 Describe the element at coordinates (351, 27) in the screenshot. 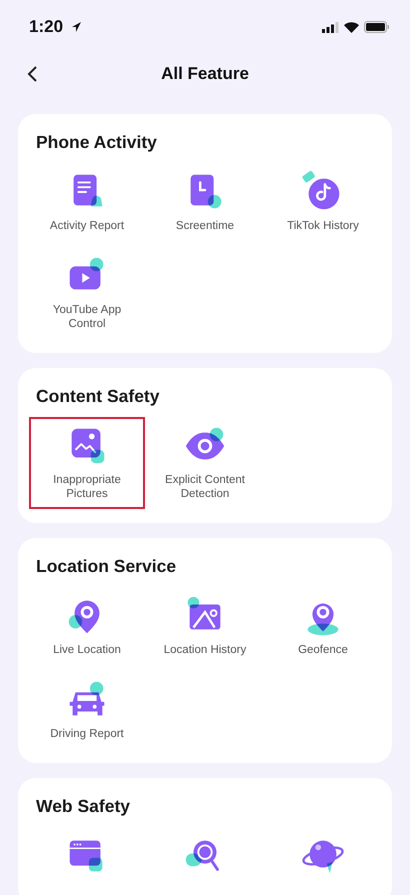

I see `wifi-icon` at that location.